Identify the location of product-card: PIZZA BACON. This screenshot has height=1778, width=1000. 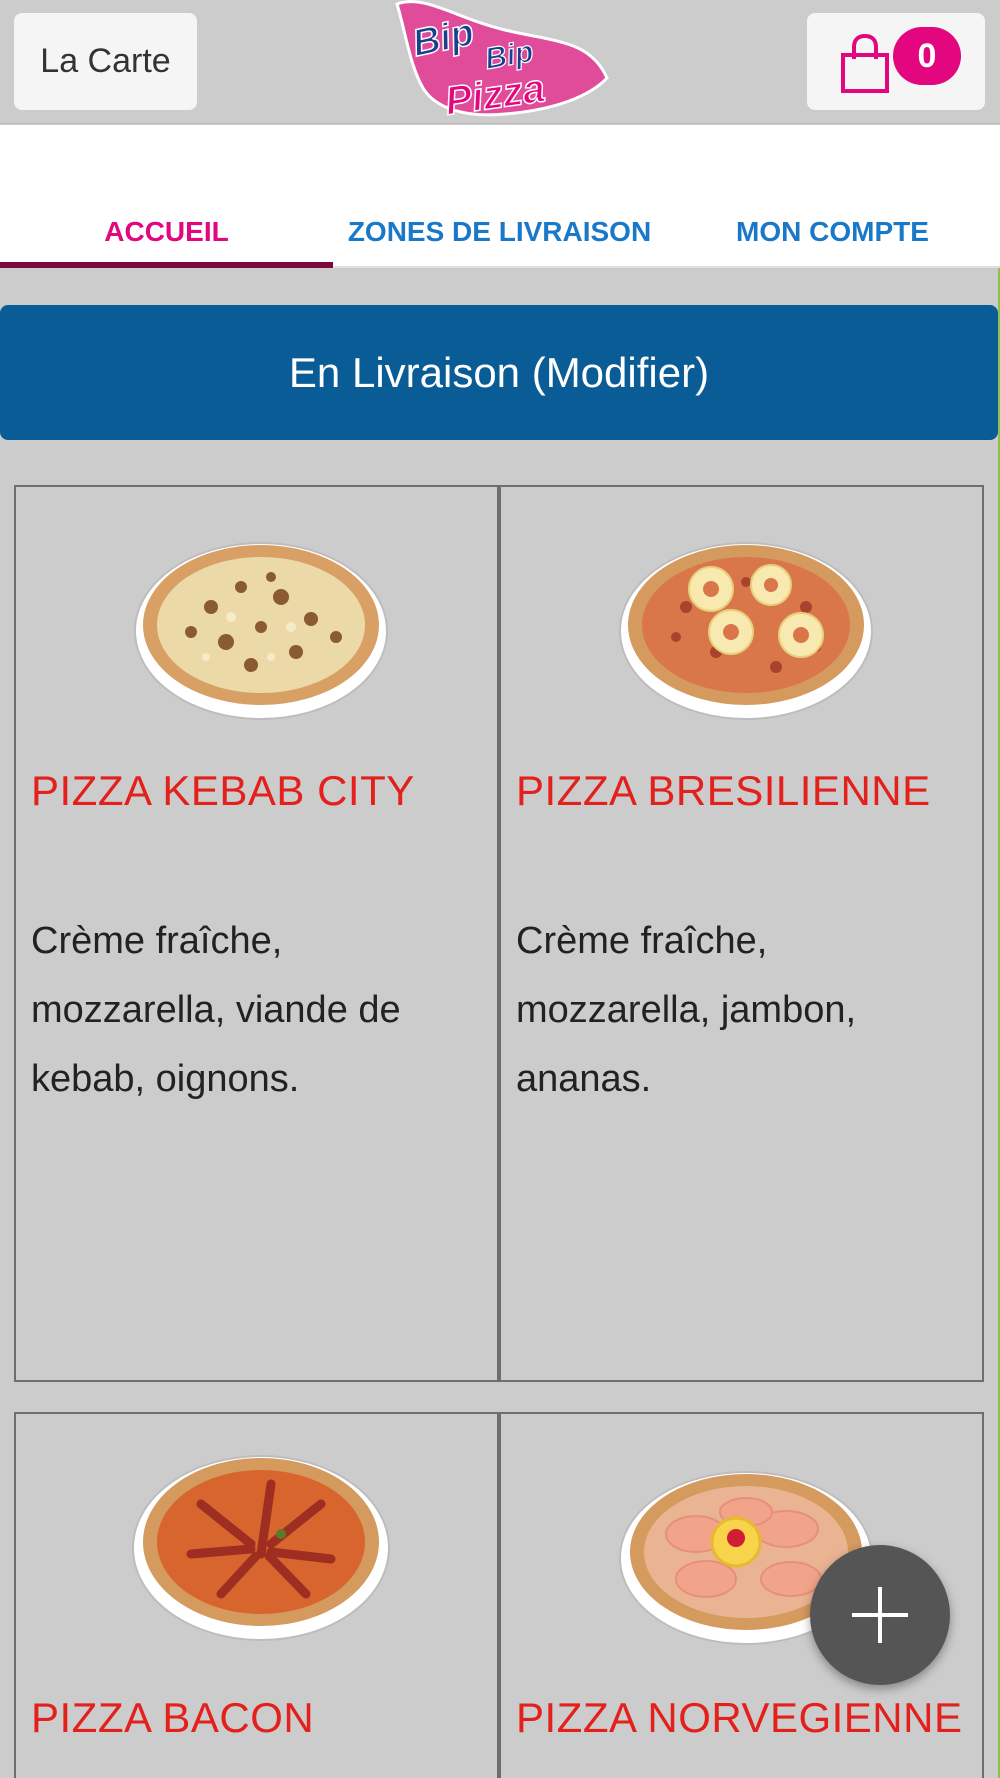
(256, 1595).